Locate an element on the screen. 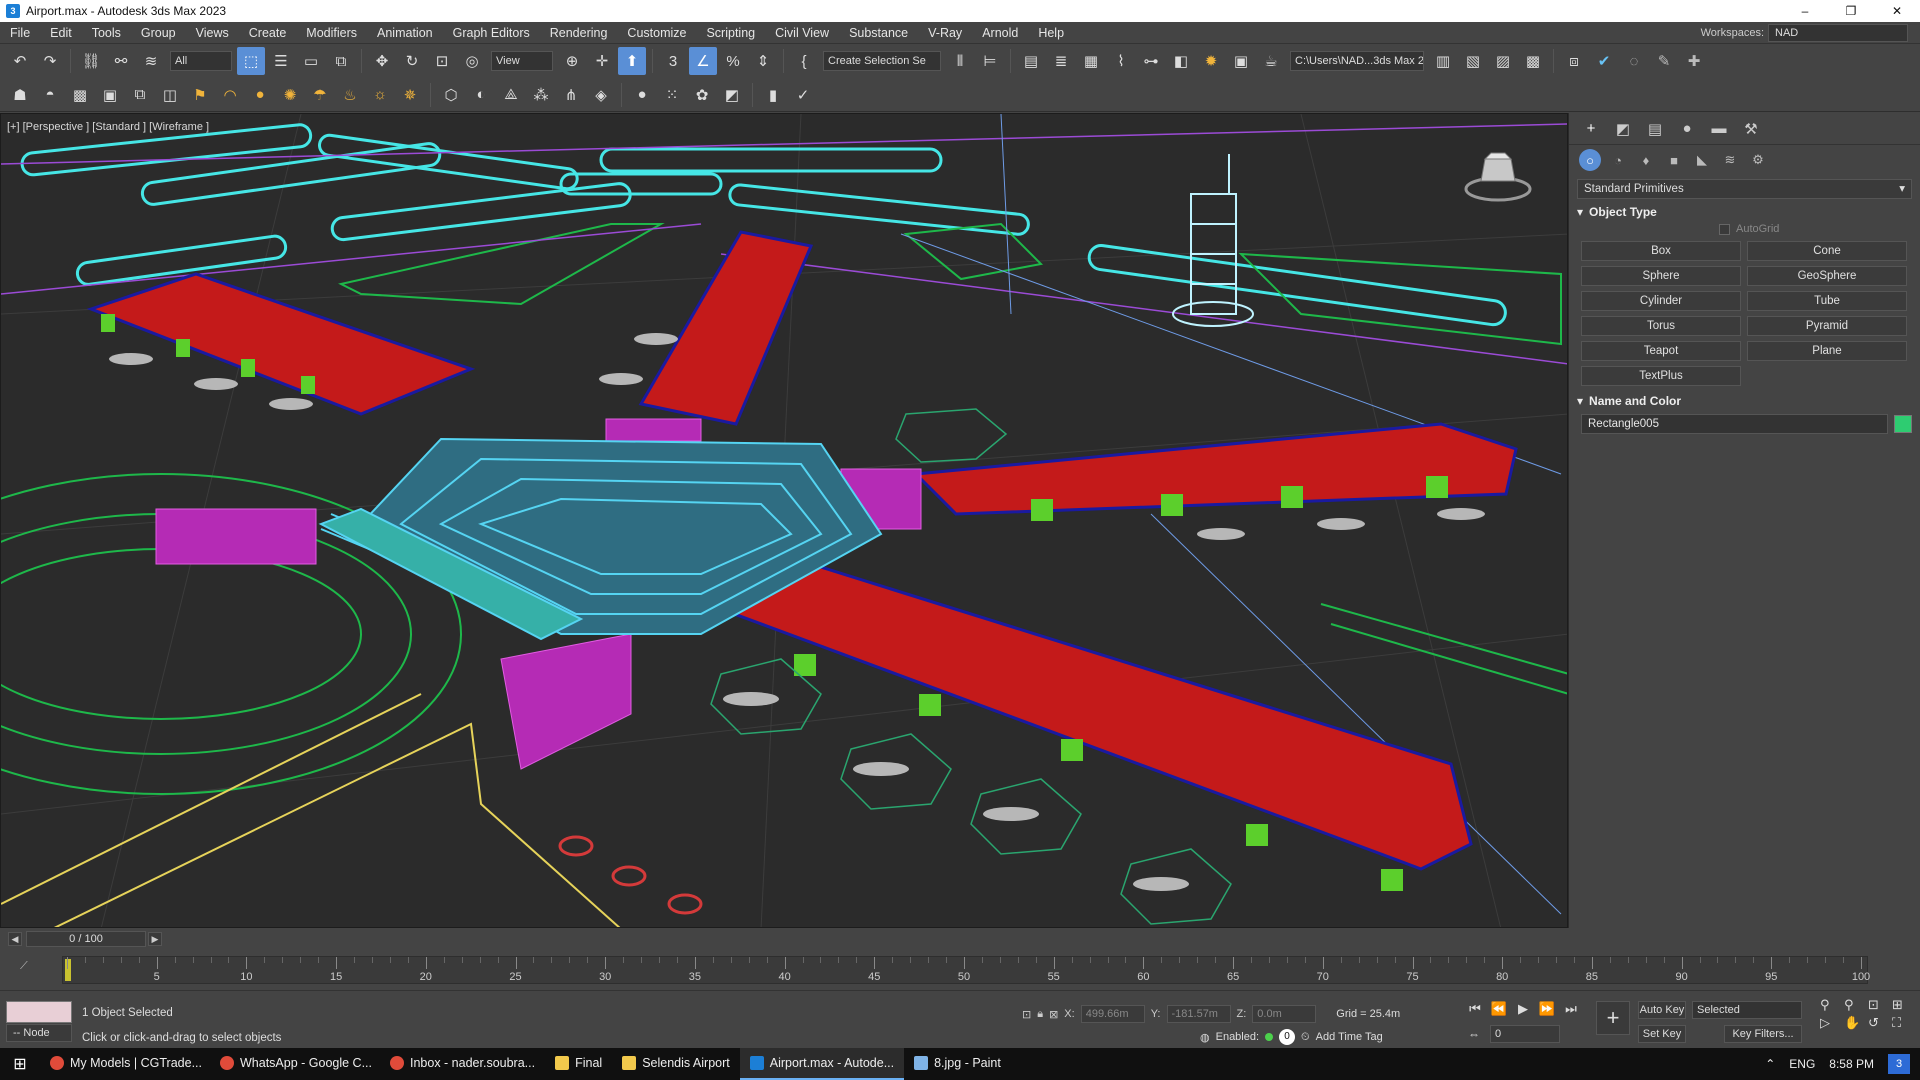 This screenshot has height=1080, width=1920. key-mode-select: Selected is located at coordinates (1747, 1010).